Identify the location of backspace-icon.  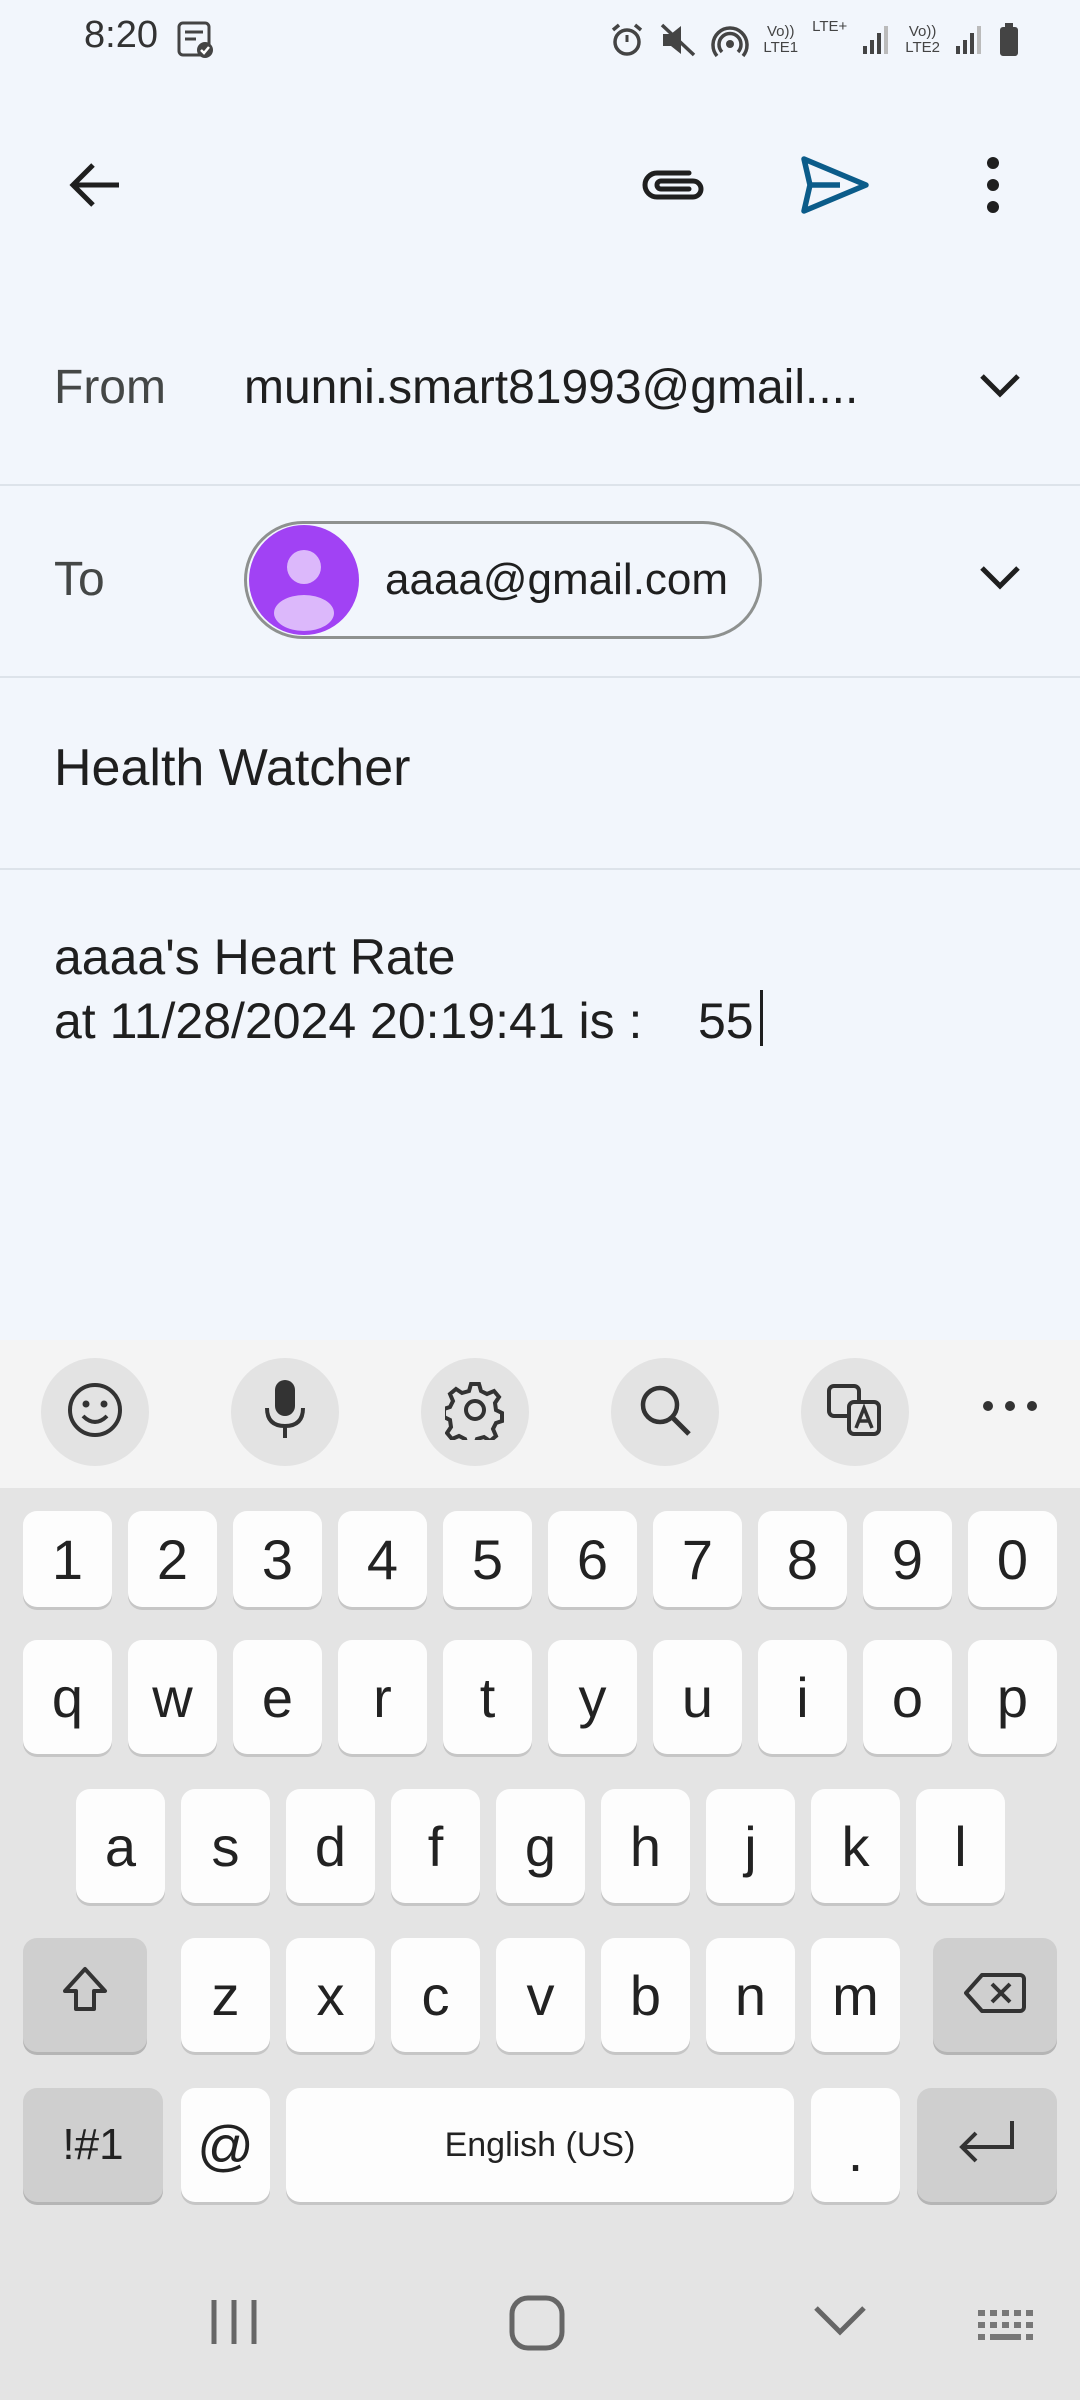
(995, 1995).